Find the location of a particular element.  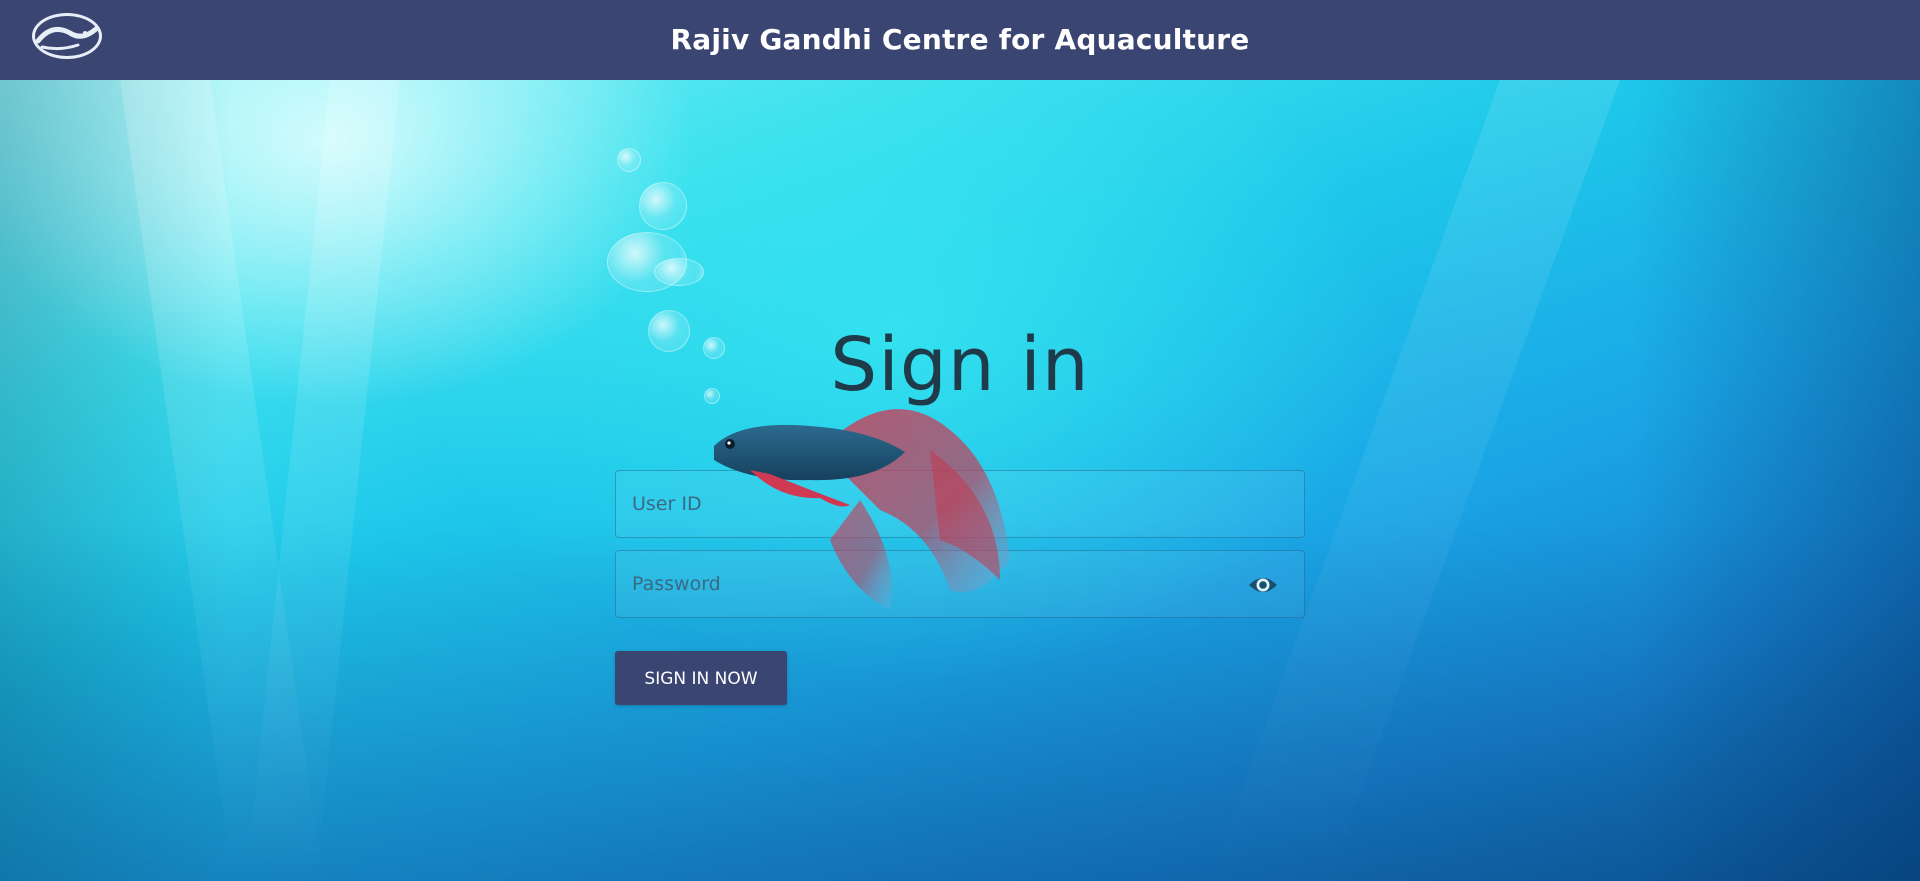

top-header: Rajiv Gandhi Centre for Aquaculture is located at coordinates (960, 40).